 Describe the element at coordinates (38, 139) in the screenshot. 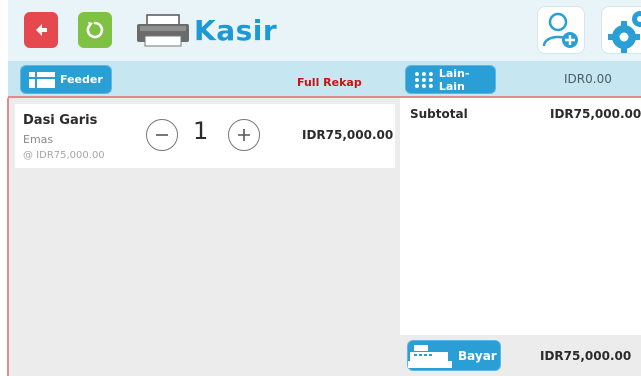

I see `item-variant: Emas` at that location.